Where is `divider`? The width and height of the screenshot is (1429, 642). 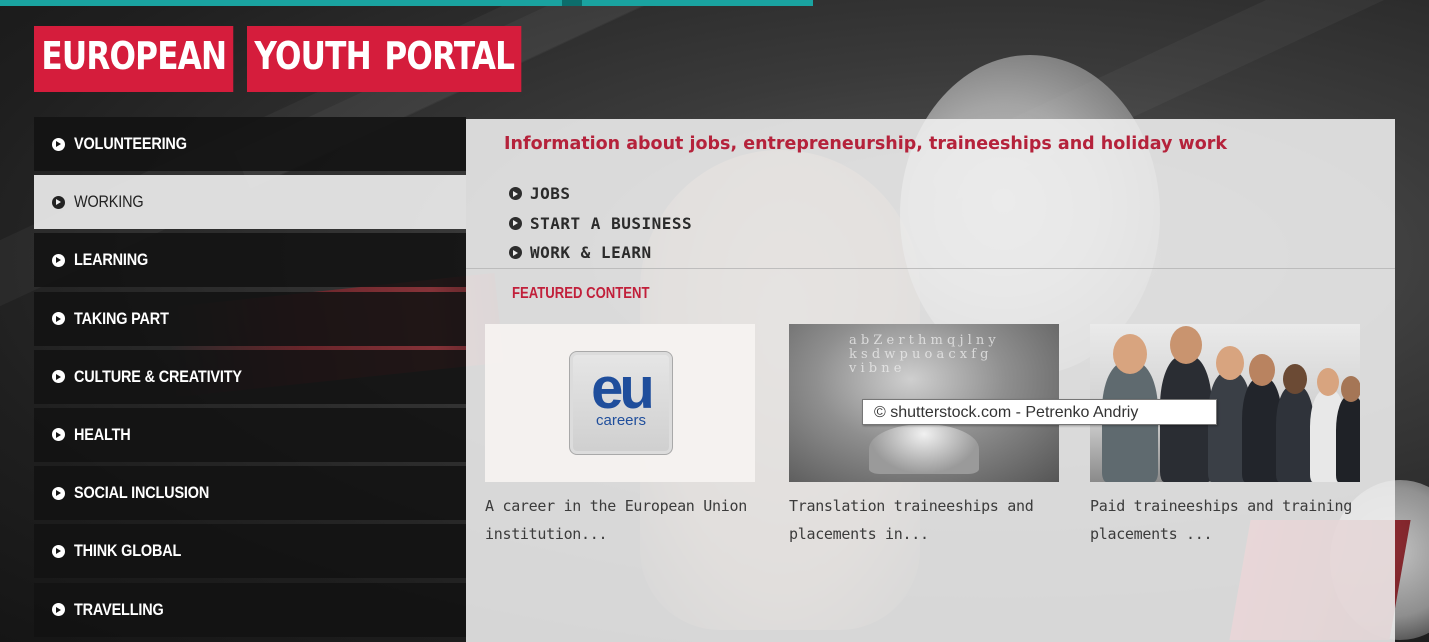
divider is located at coordinates (930, 268).